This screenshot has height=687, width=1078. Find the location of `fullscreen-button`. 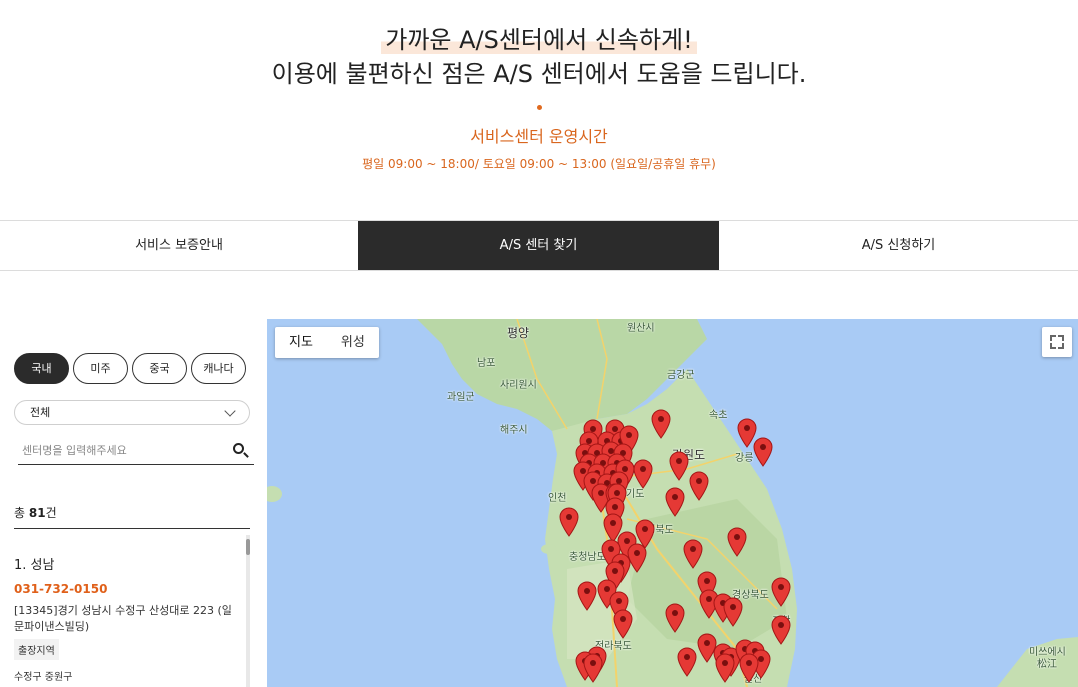

fullscreen-button is located at coordinates (1057, 342).